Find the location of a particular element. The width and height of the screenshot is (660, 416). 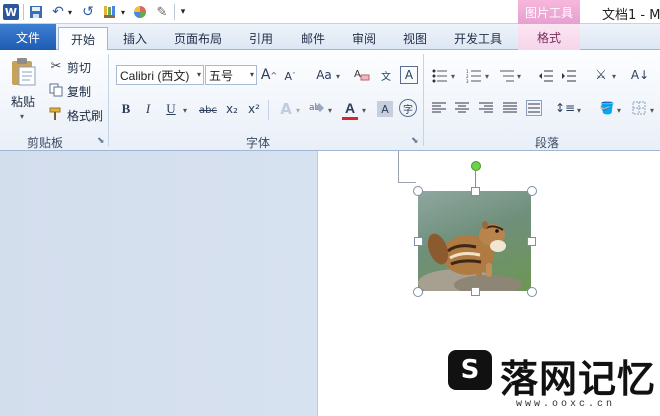

paste-icon is located at coordinates (24, 72).